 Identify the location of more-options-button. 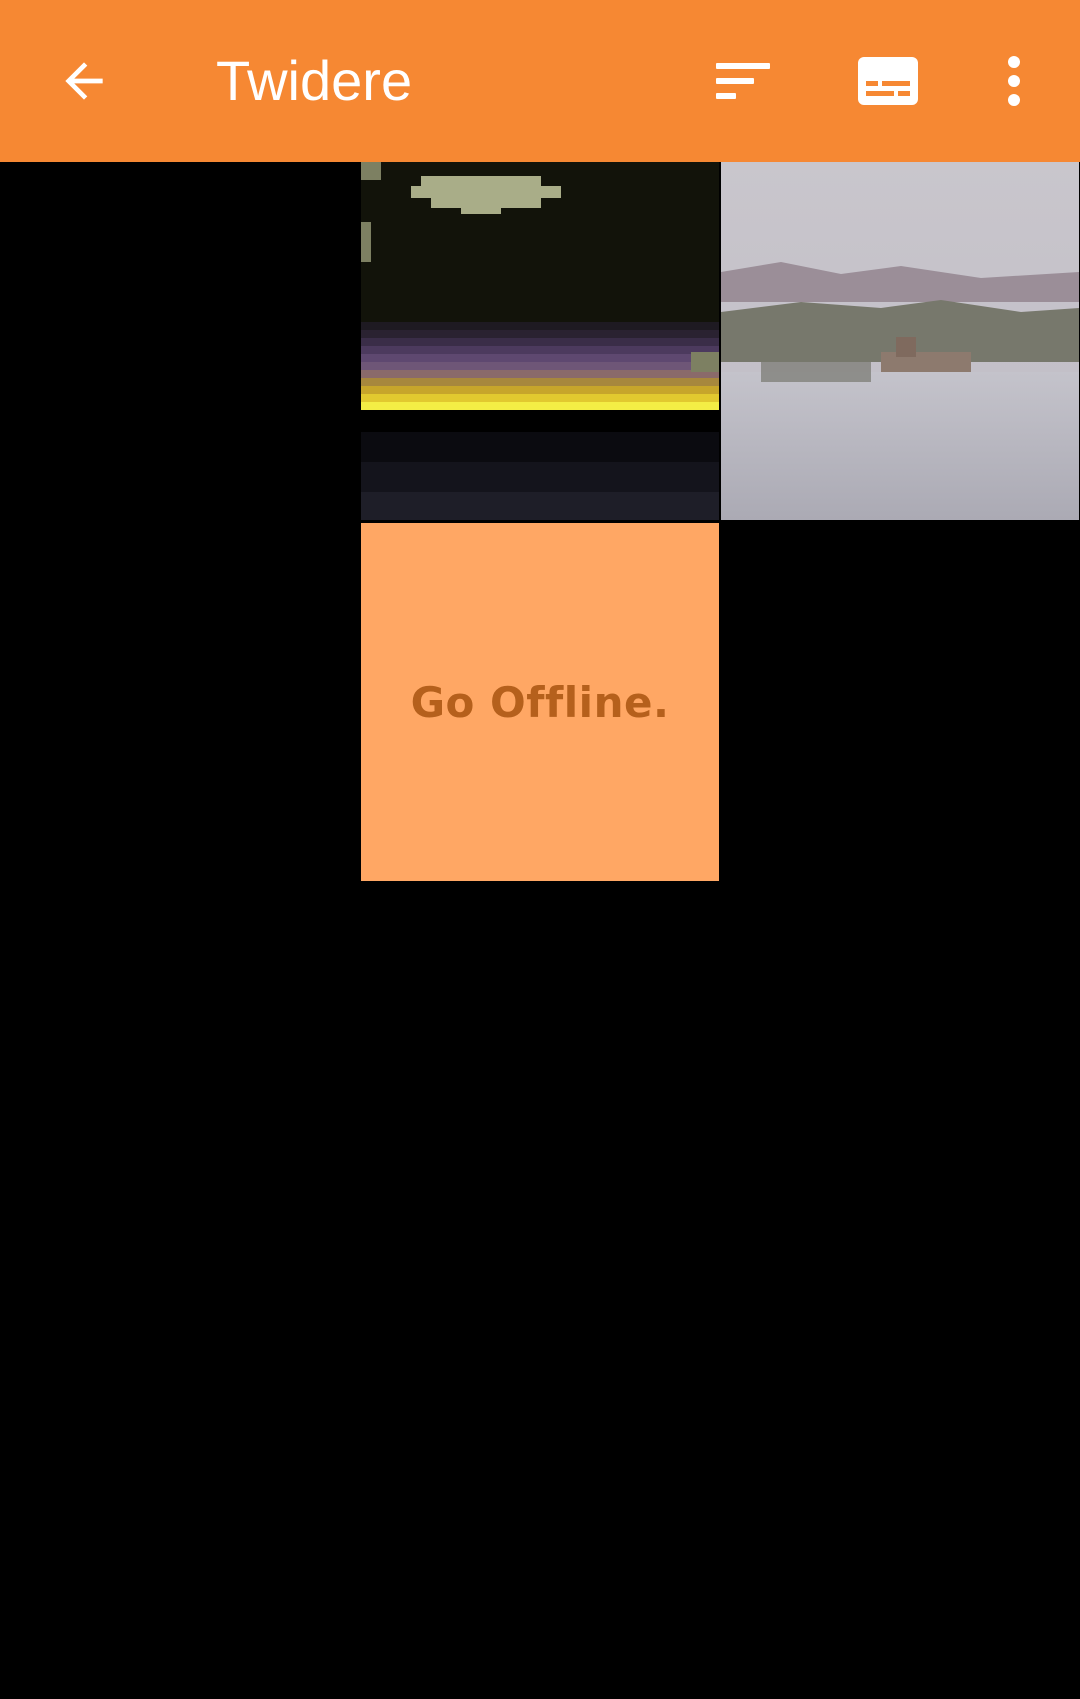
(1014, 81).